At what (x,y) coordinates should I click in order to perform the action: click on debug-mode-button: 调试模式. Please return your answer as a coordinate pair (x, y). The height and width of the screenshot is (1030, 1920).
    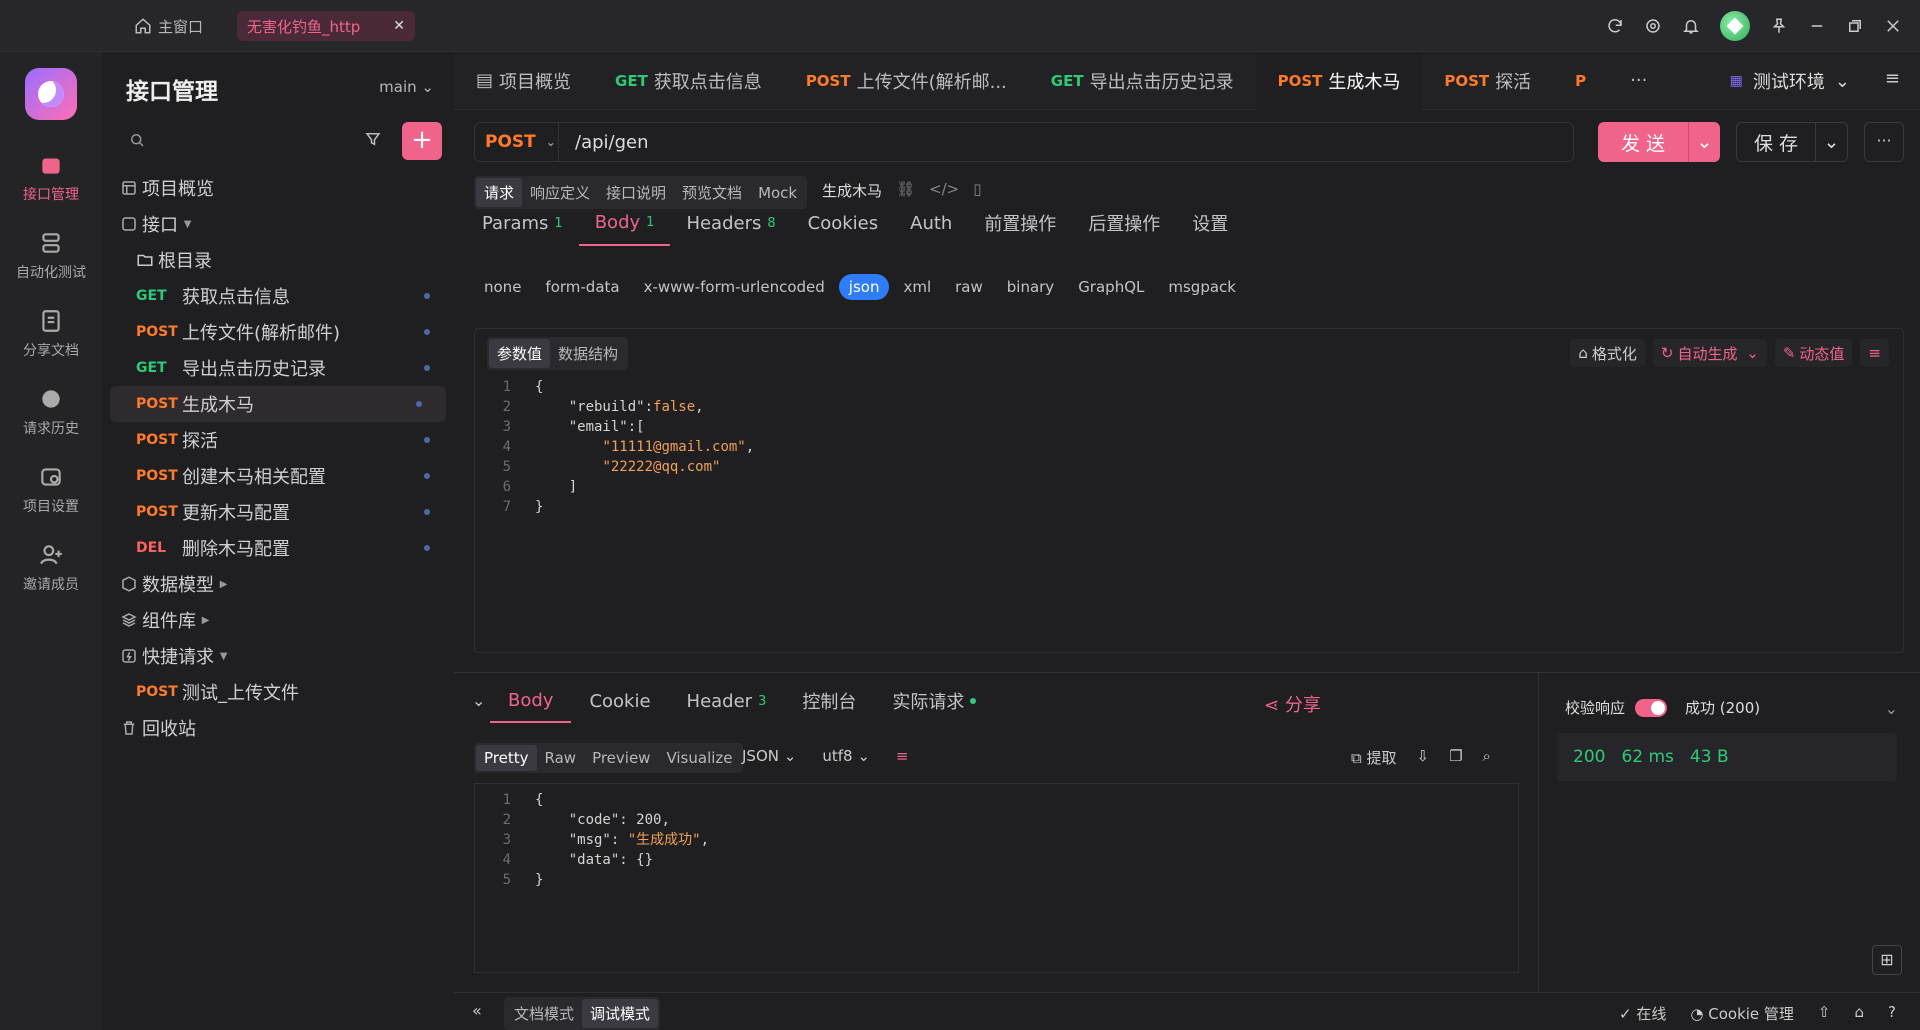
    Looking at the image, I should click on (620, 1013).